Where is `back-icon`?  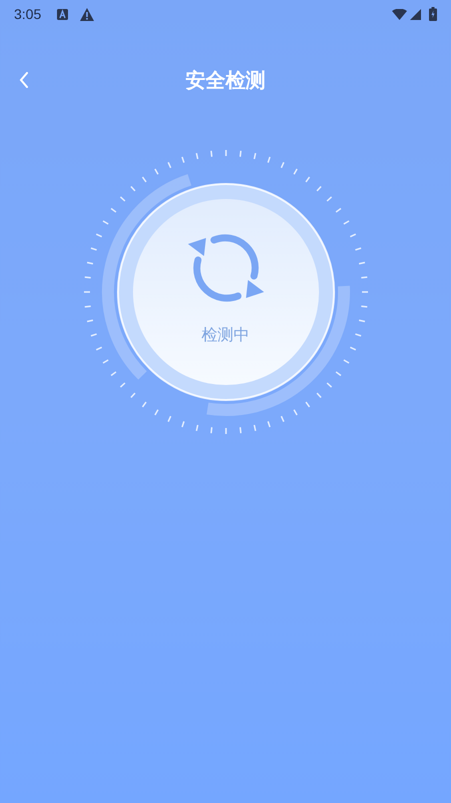 back-icon is located at coordinates (24, 80).